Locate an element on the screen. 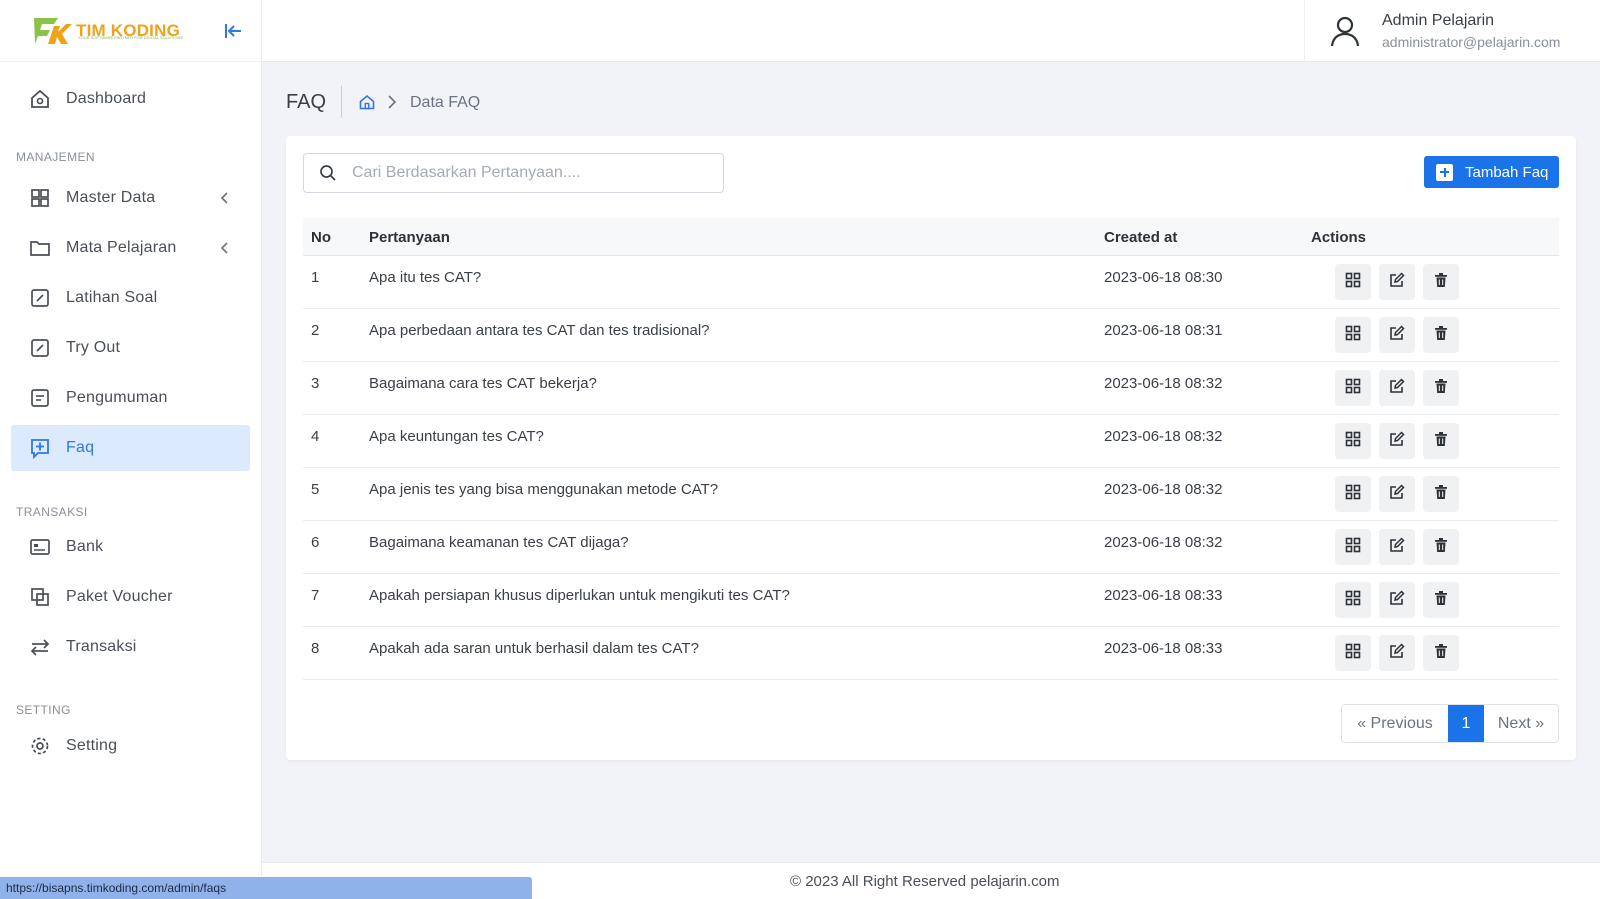  trash-icon is located at coordinates (1441, 282).